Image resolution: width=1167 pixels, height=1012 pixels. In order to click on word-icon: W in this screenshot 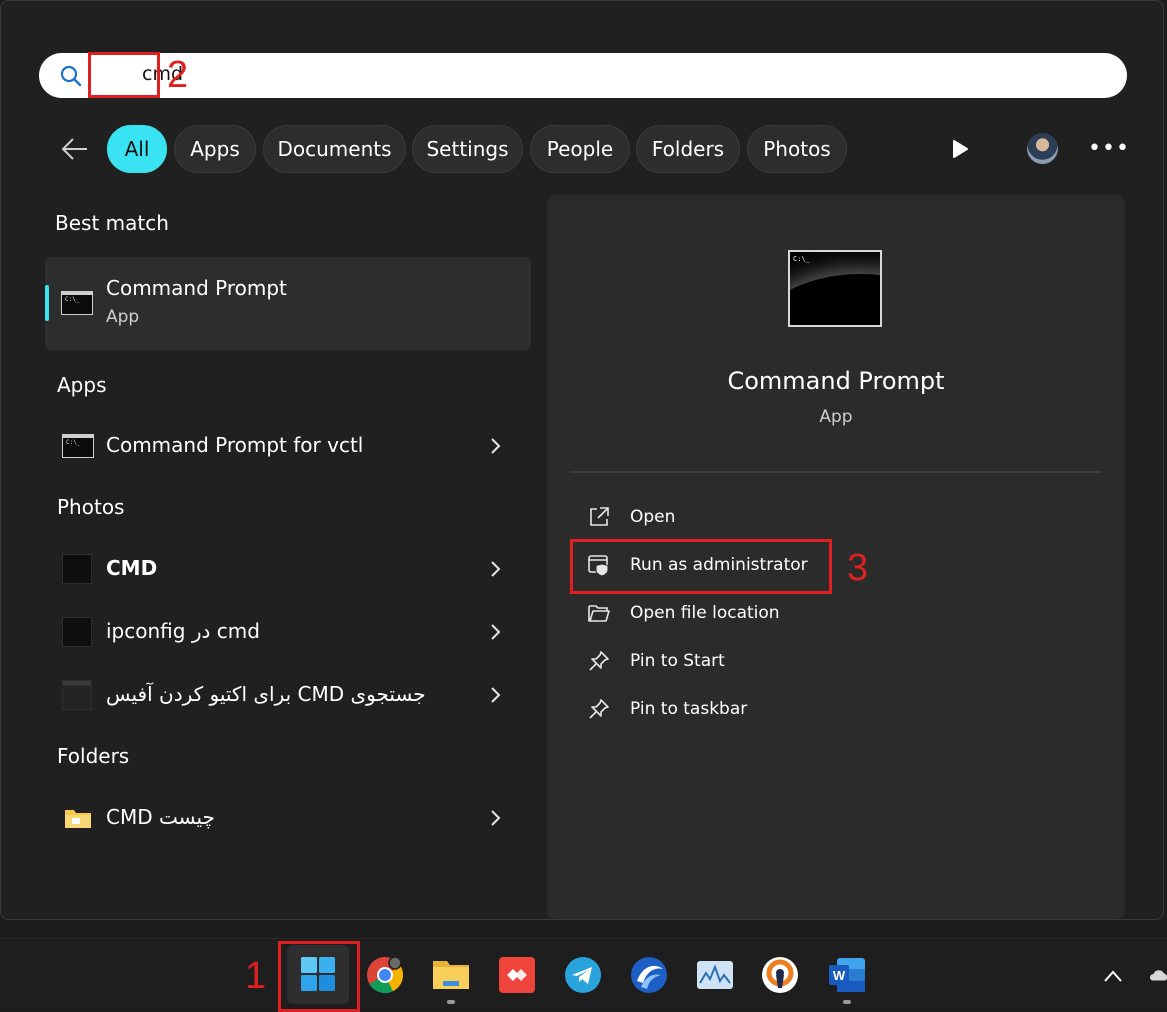, I will do `click(847, 975)`.